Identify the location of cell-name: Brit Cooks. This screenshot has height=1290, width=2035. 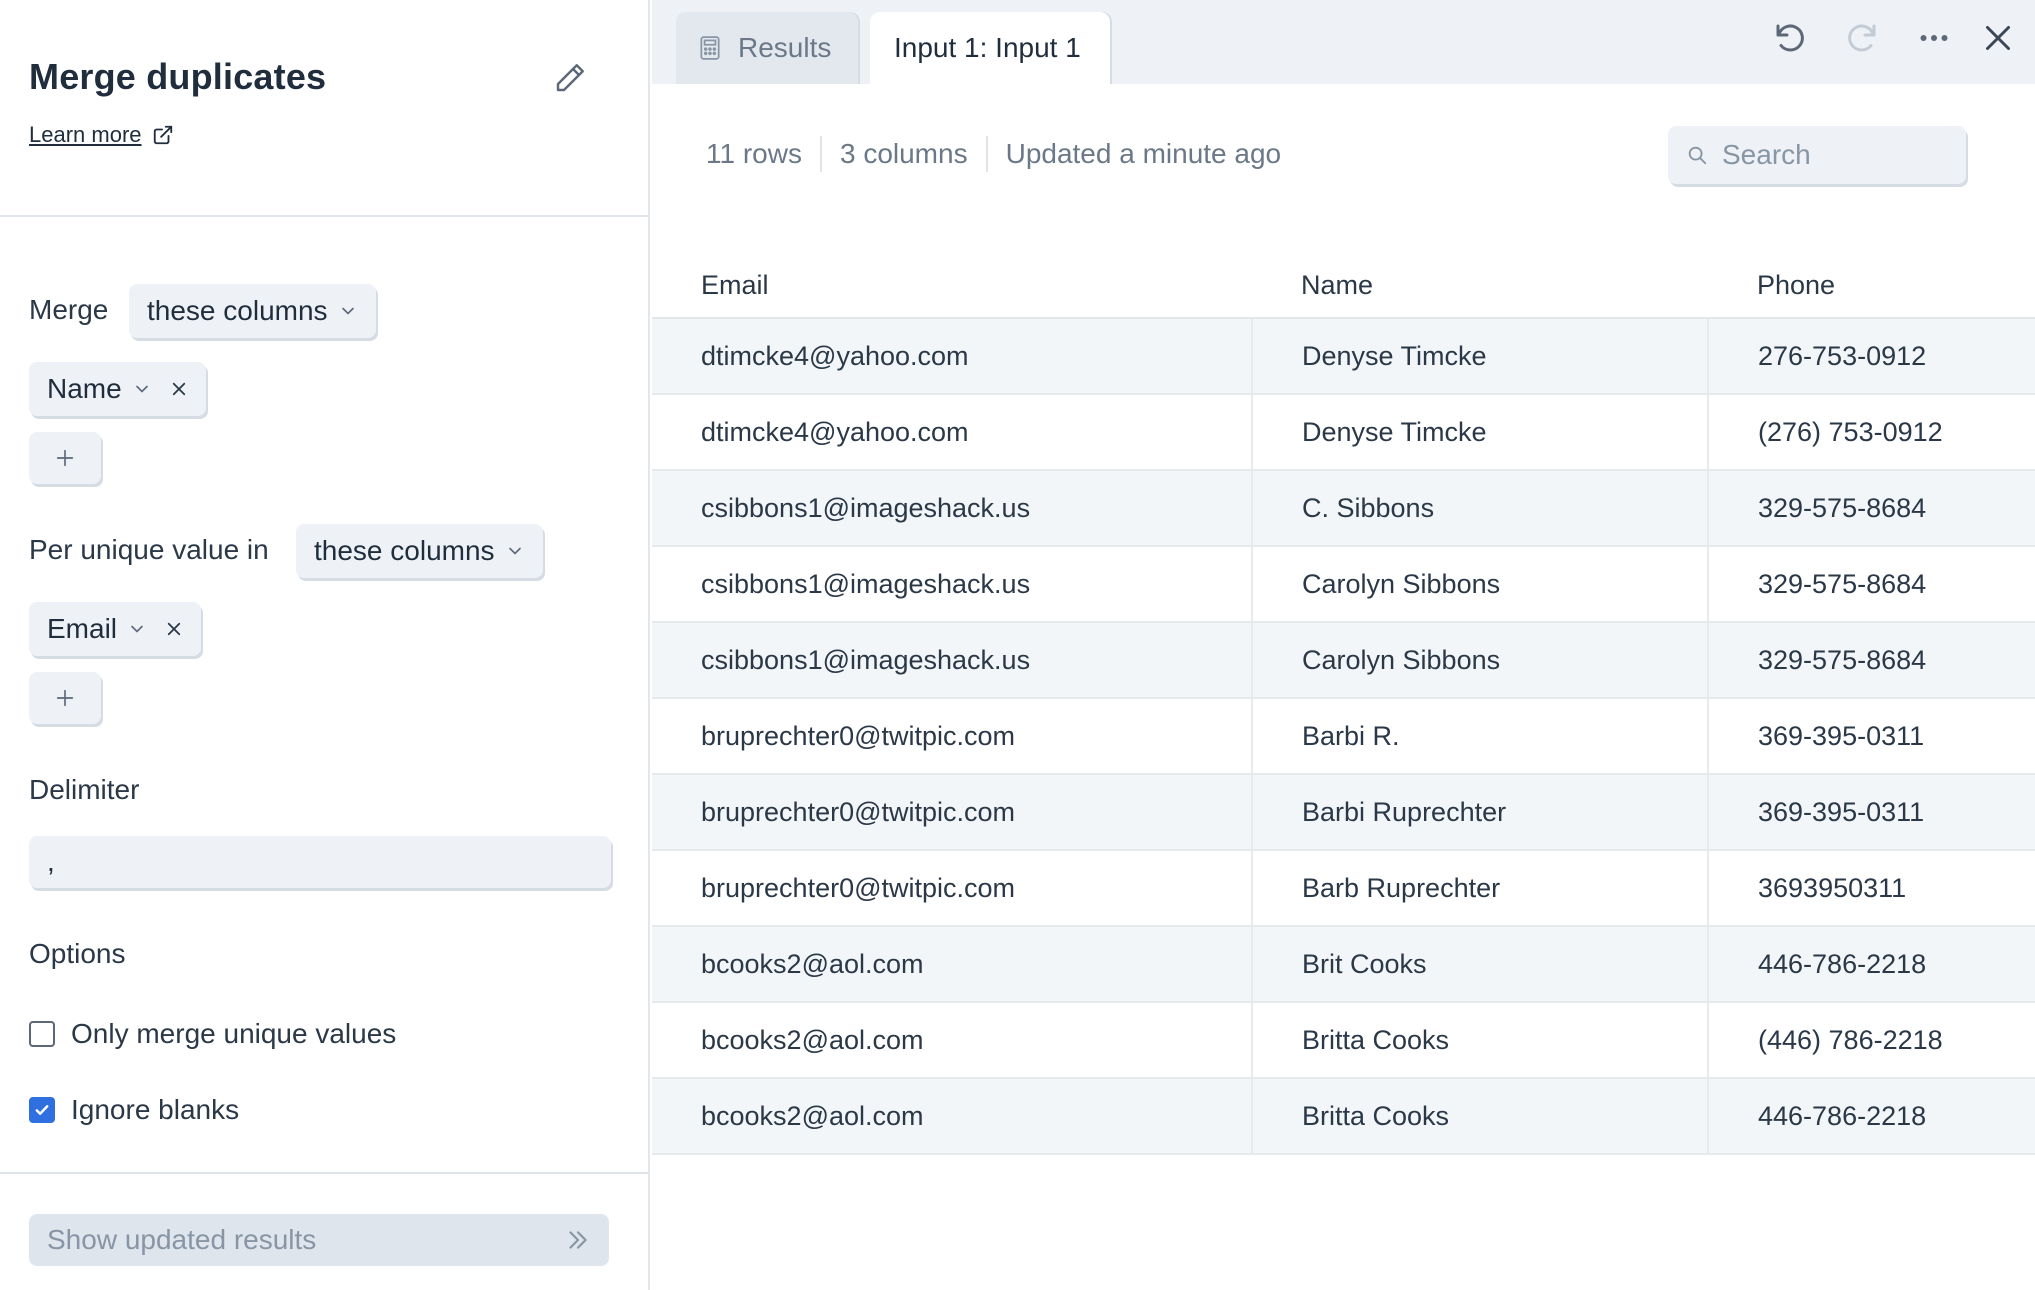
(1479, 964).